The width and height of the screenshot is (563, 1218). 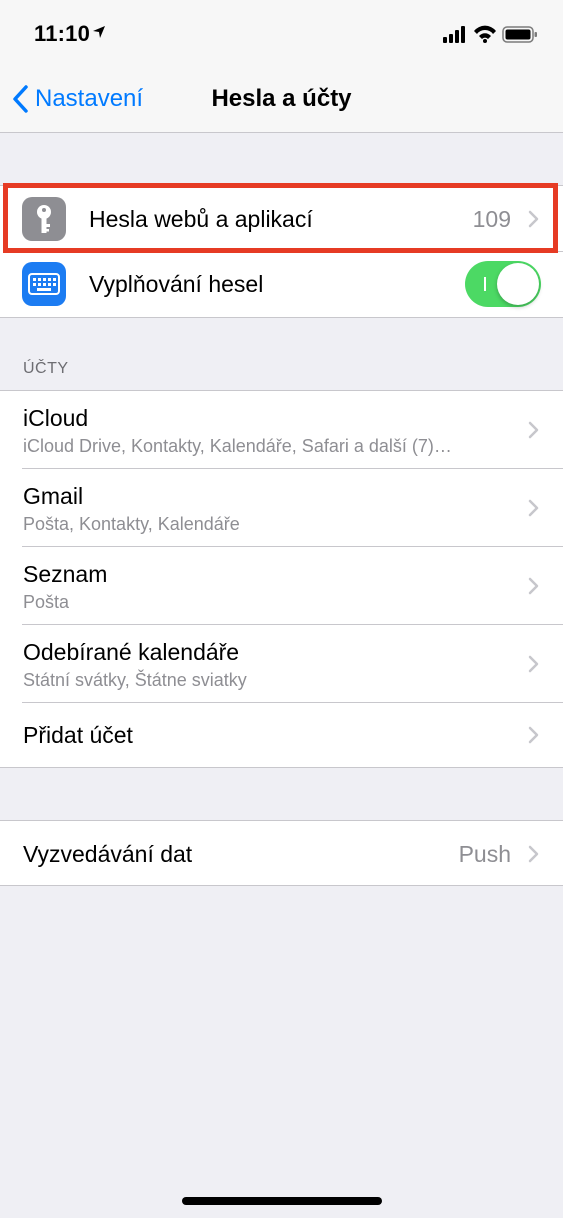 What do you see at coordinates (281, 508) in the screenshot?
I see `account-row-gmail: Gmail Pošta, Kontakty, Kalendáře` at bounding box center [281, 508].